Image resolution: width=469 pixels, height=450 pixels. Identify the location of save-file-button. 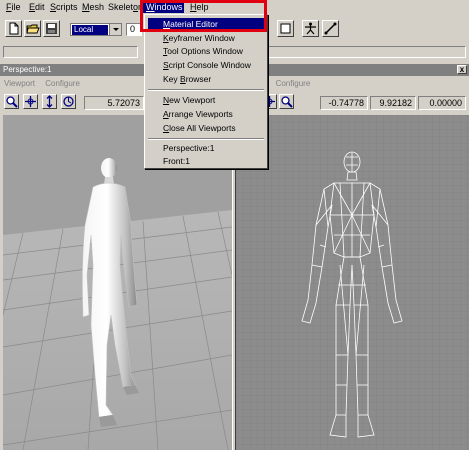
(51, 28).